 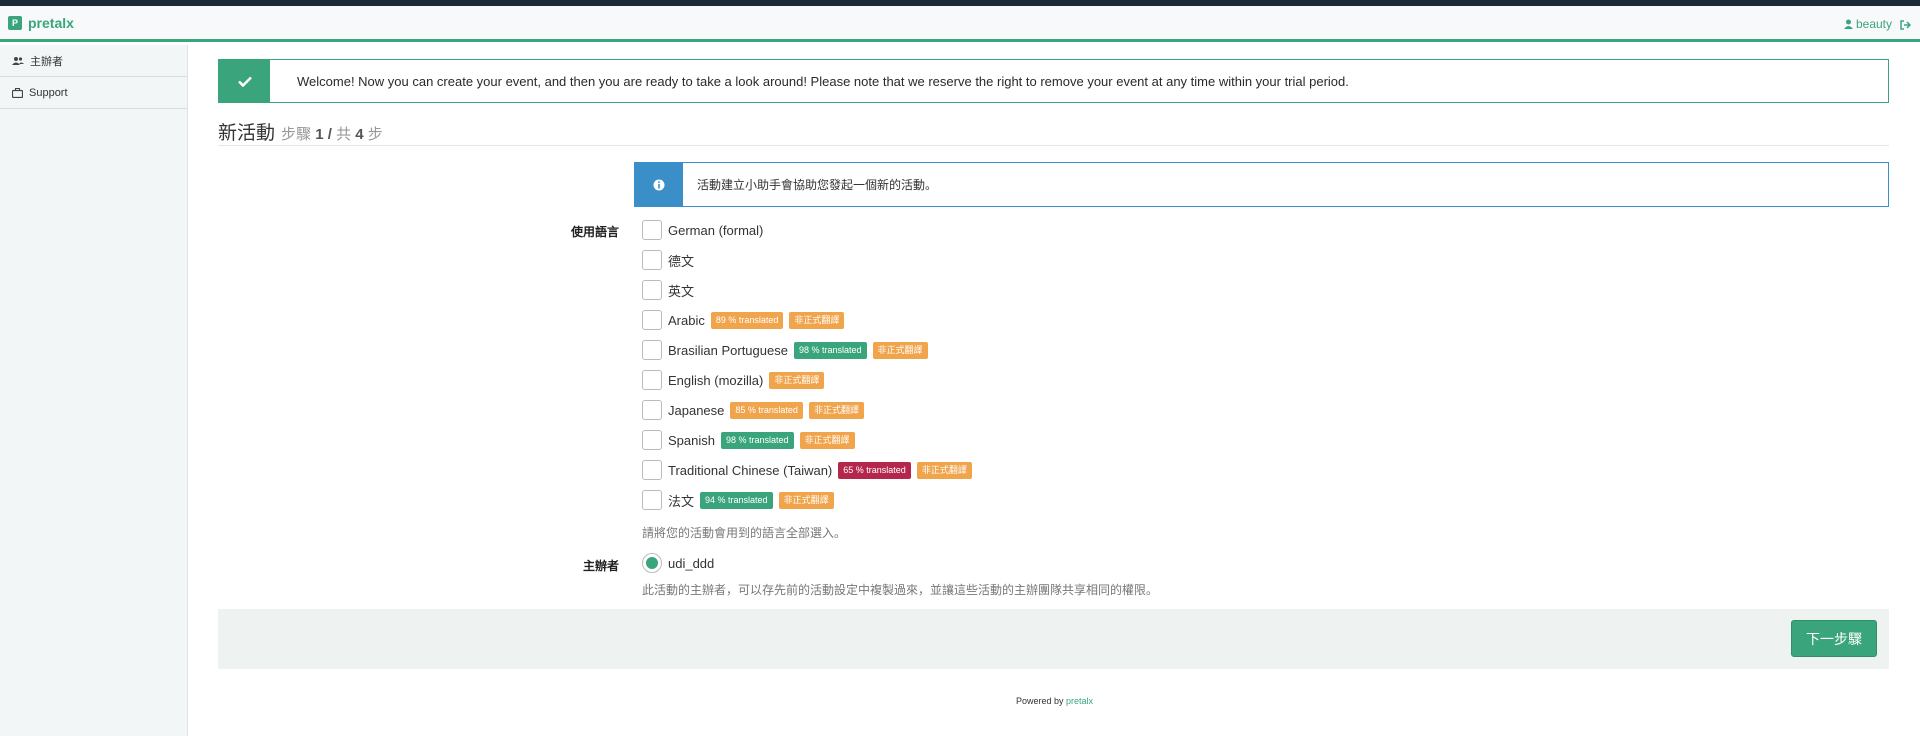 I want to click on sidebar-item-label: Support, so click(x=48, y=92).